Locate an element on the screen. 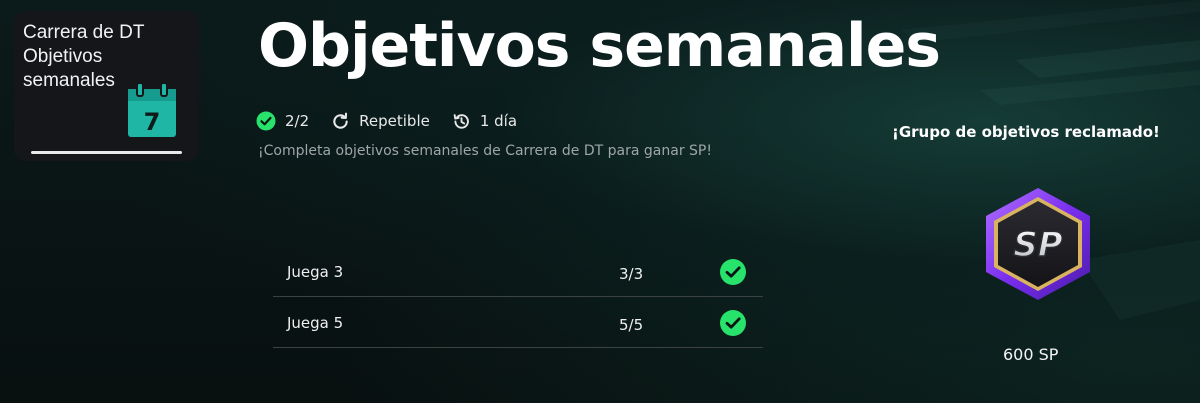  category-title-line3: semanales is located at coordinates (69, 80).